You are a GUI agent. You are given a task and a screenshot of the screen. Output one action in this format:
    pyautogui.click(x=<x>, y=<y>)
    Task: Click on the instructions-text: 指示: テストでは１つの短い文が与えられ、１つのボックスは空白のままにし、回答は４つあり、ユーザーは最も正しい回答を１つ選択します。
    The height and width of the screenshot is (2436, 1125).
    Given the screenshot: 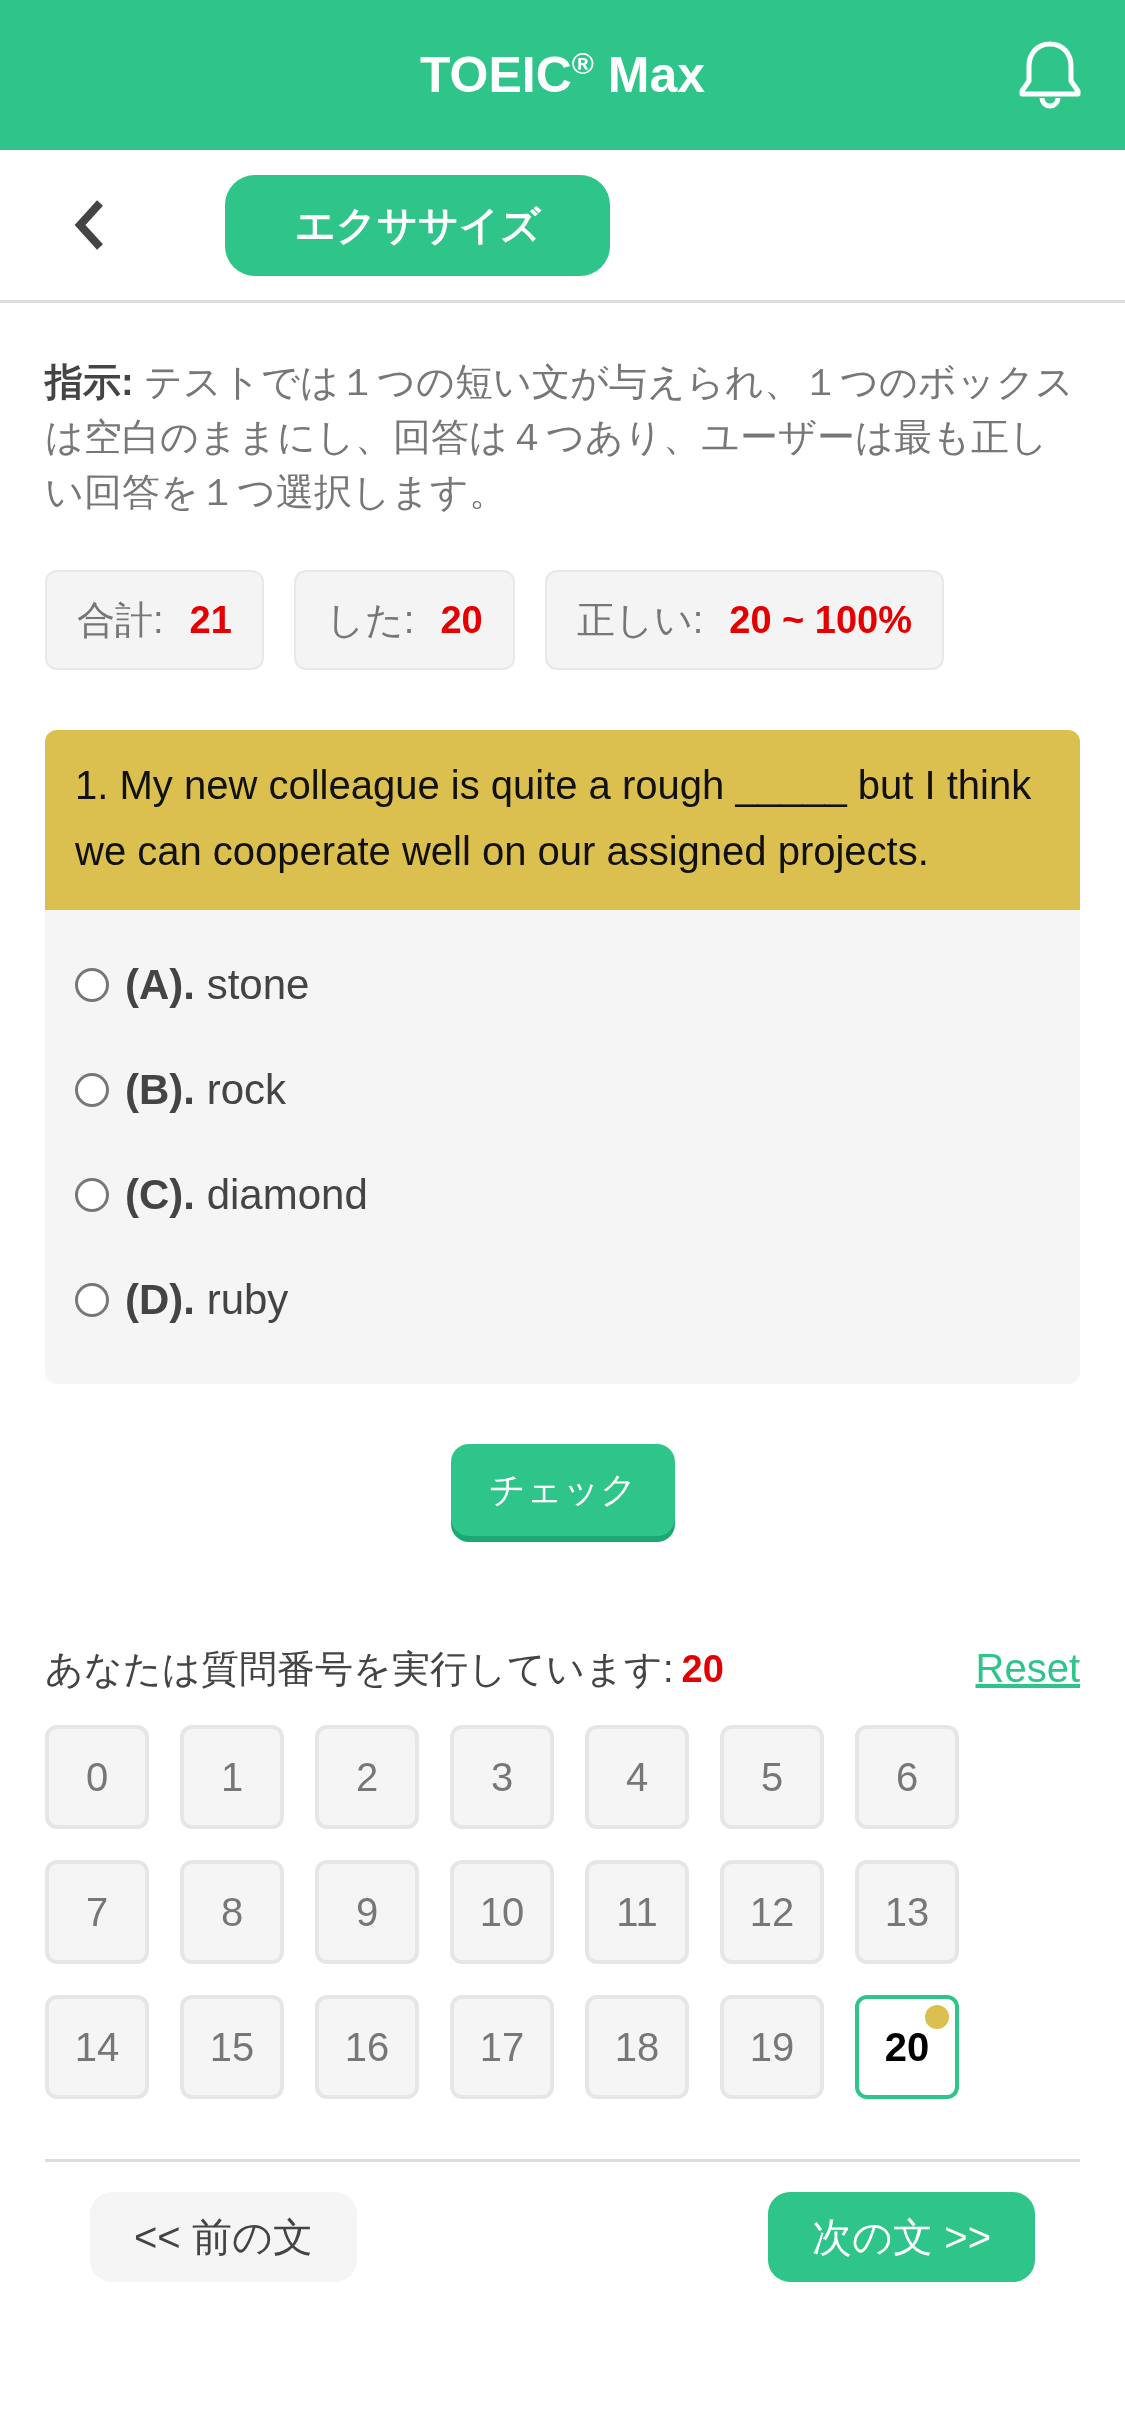 What is the action you would take?
    pyautogui.click(x=560, y=437)
    